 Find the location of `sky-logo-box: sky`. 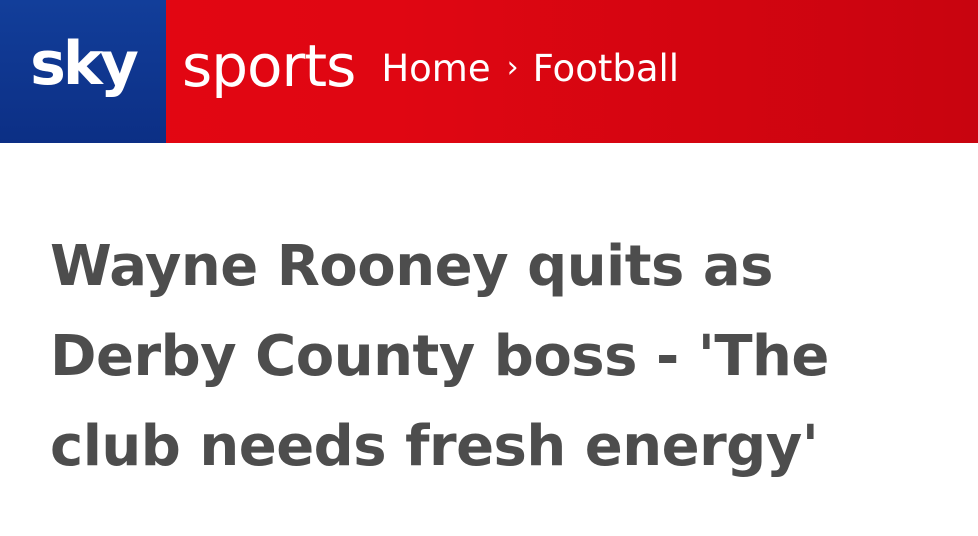

sky-logo-box: sky is located at coordinates (83, 71).